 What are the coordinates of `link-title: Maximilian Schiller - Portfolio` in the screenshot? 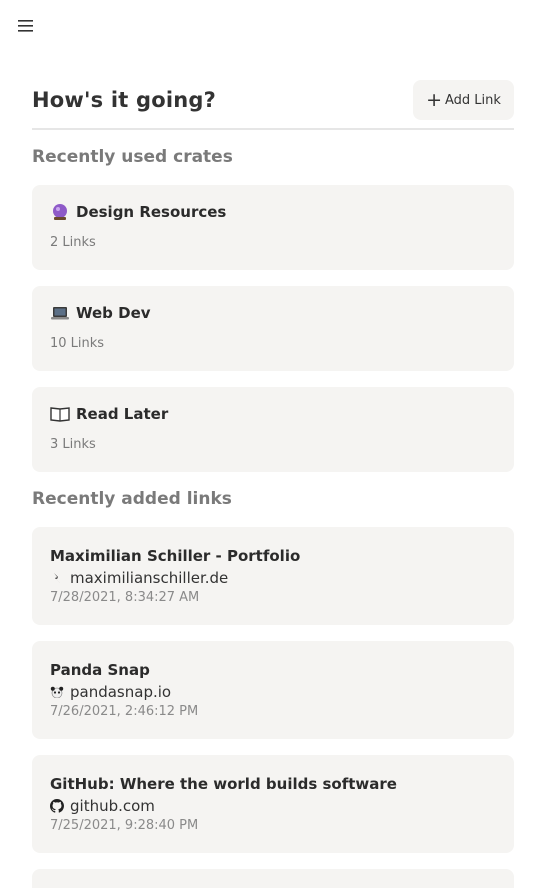 It's located at (175, 556).